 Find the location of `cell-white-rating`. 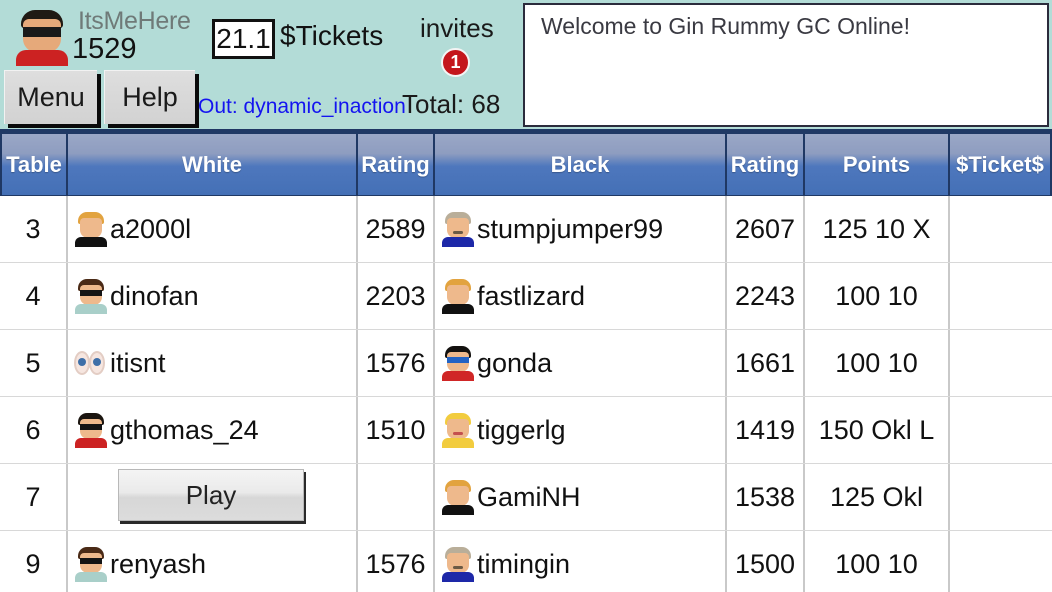

cell-white-rating is located at coordinates (396, 497).